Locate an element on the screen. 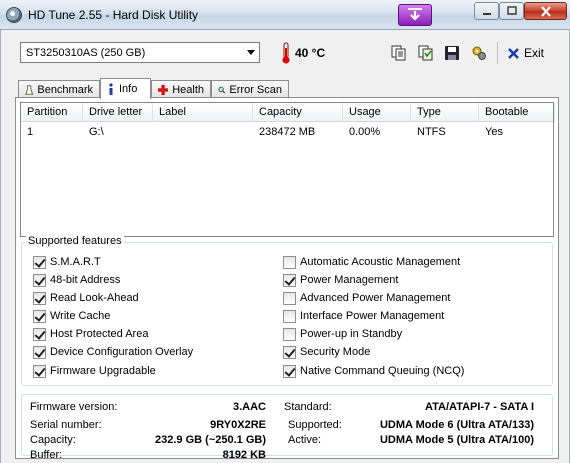 This screenshot has height=463, width=570. save-icon is located at coordinates (452, 53).